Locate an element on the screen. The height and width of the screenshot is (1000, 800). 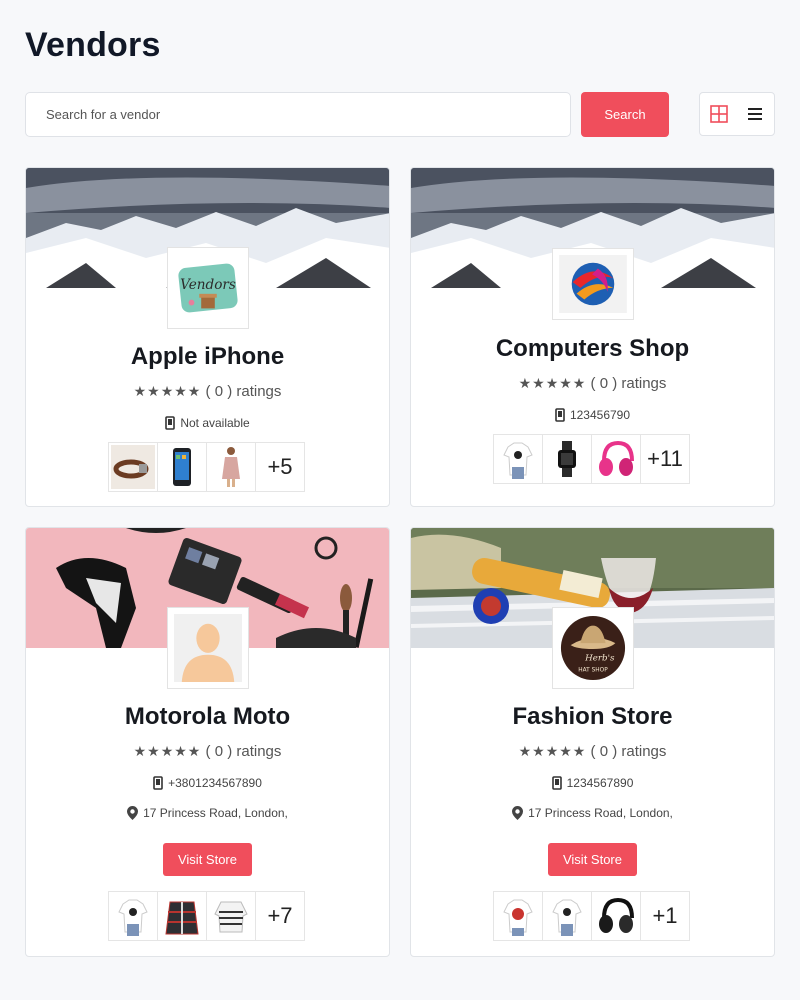
phone-text: +3801234567890 is located at coordinates (215, 783).